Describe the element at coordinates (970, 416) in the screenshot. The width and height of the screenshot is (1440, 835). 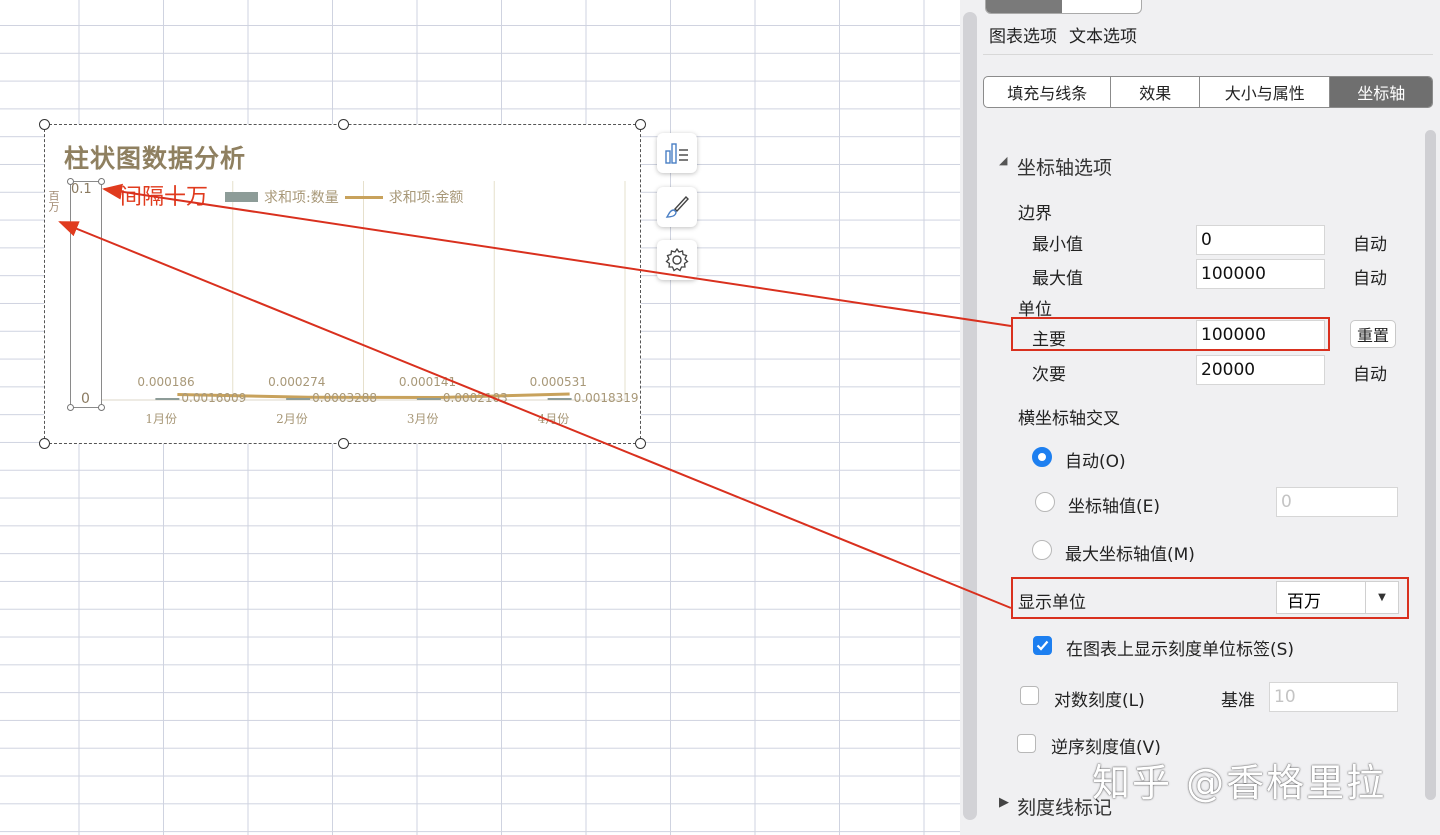
I see `vertical-scrollbar` at that location.